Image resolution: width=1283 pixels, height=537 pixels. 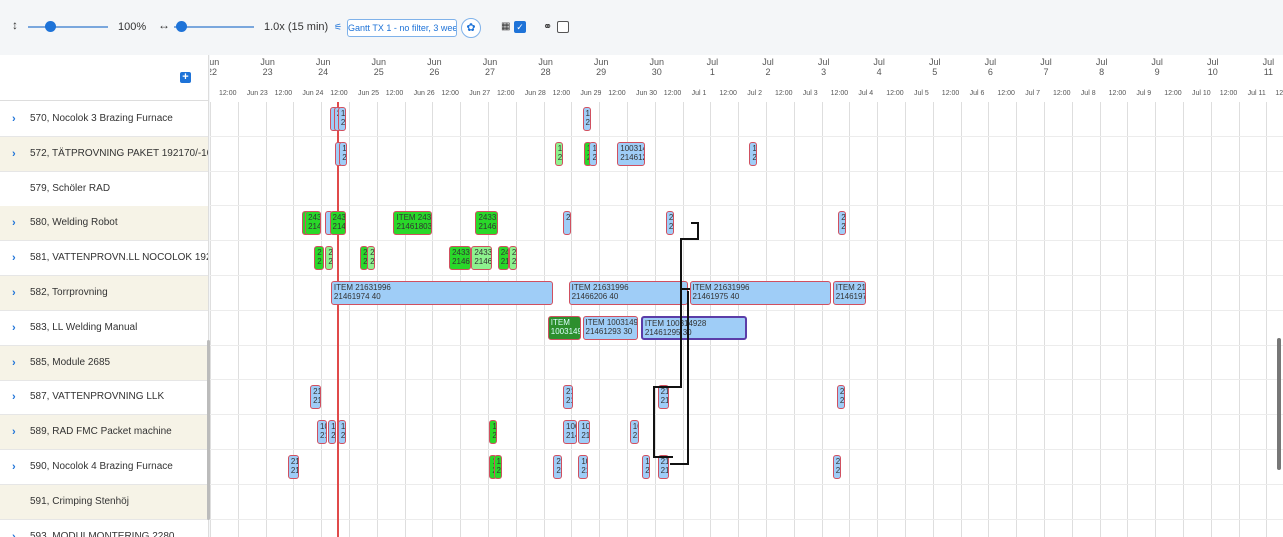 I want to click on task-bar: ITEM 100314928 21461295 30, so click(x=693, y=327).